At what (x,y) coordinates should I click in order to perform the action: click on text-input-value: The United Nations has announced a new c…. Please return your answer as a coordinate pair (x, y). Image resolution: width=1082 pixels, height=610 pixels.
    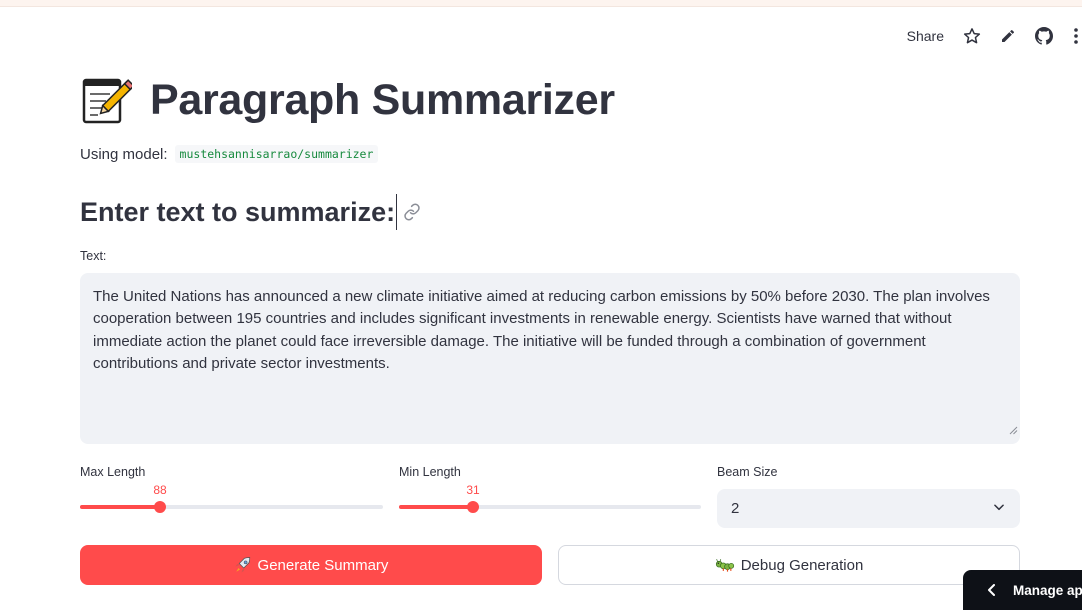
    Looking at the image, I should click on (541, 330).